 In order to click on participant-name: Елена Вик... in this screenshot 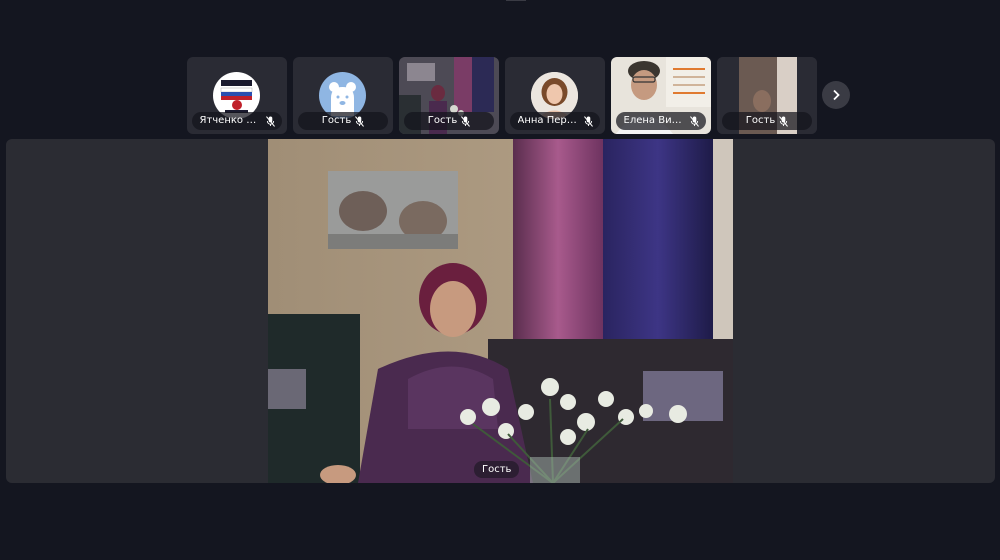, I will do `click(654, 120)`.